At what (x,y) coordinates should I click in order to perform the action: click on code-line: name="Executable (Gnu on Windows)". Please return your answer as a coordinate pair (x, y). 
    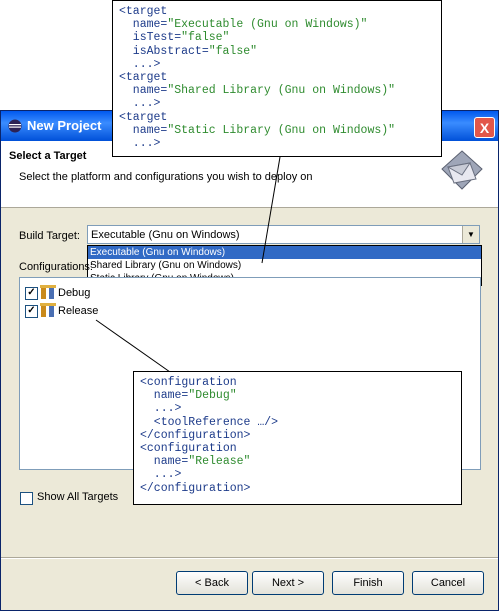
    Looking at the image, I should click on (277, 24).